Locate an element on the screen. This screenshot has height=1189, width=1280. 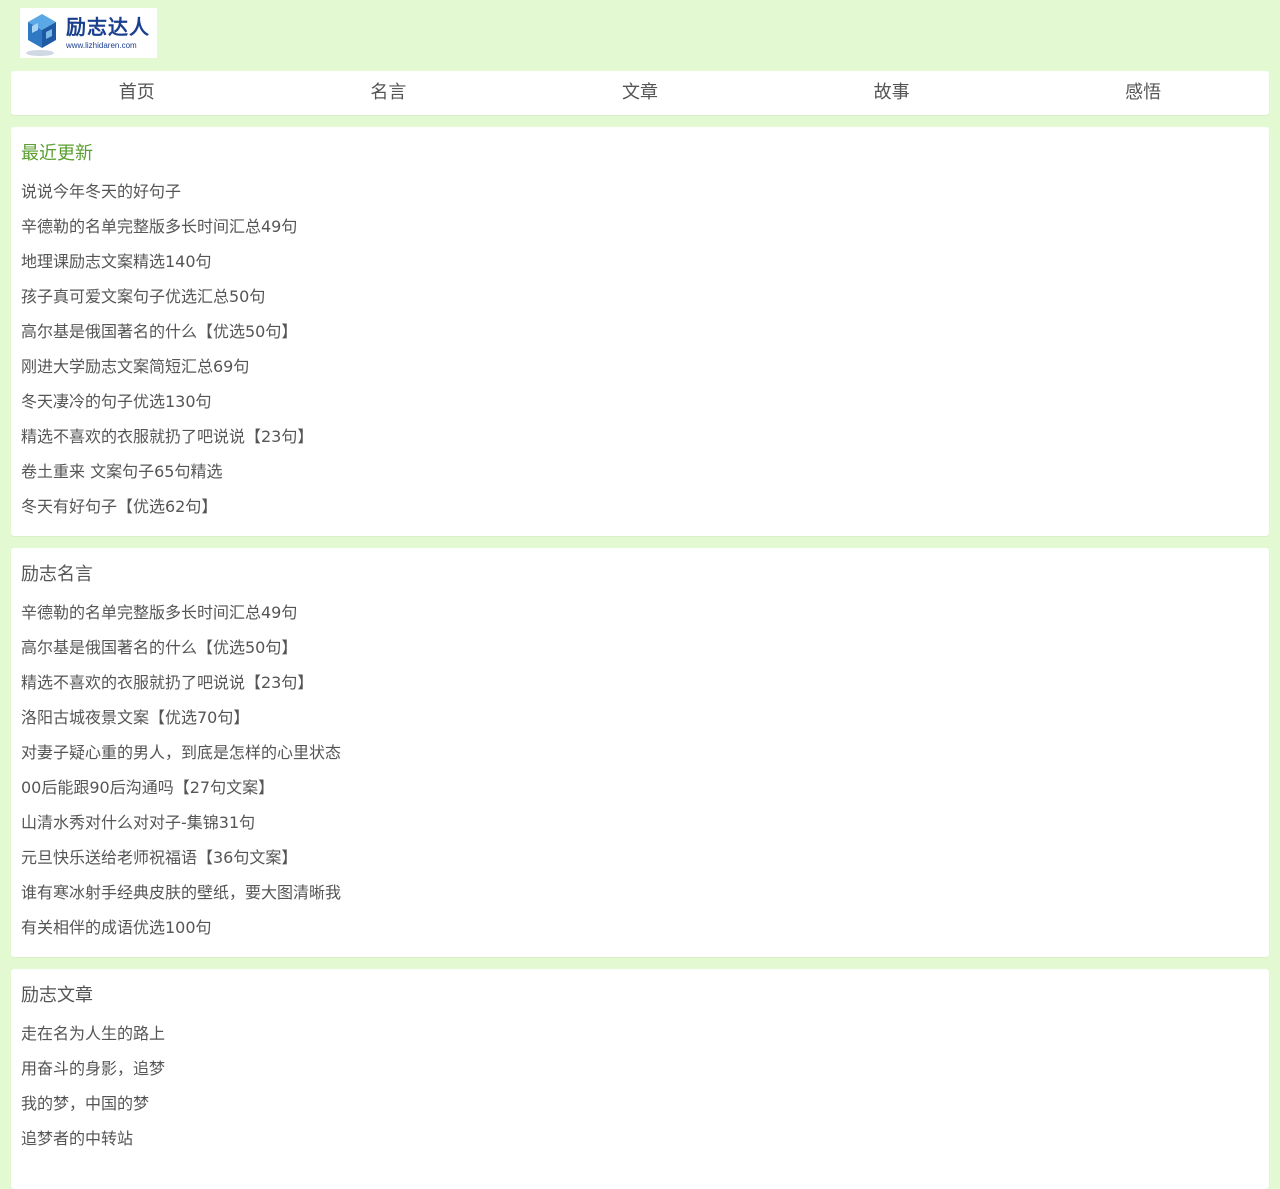
article-link: 地理课励志文案精选140句 is located at coordinates (116, 261).